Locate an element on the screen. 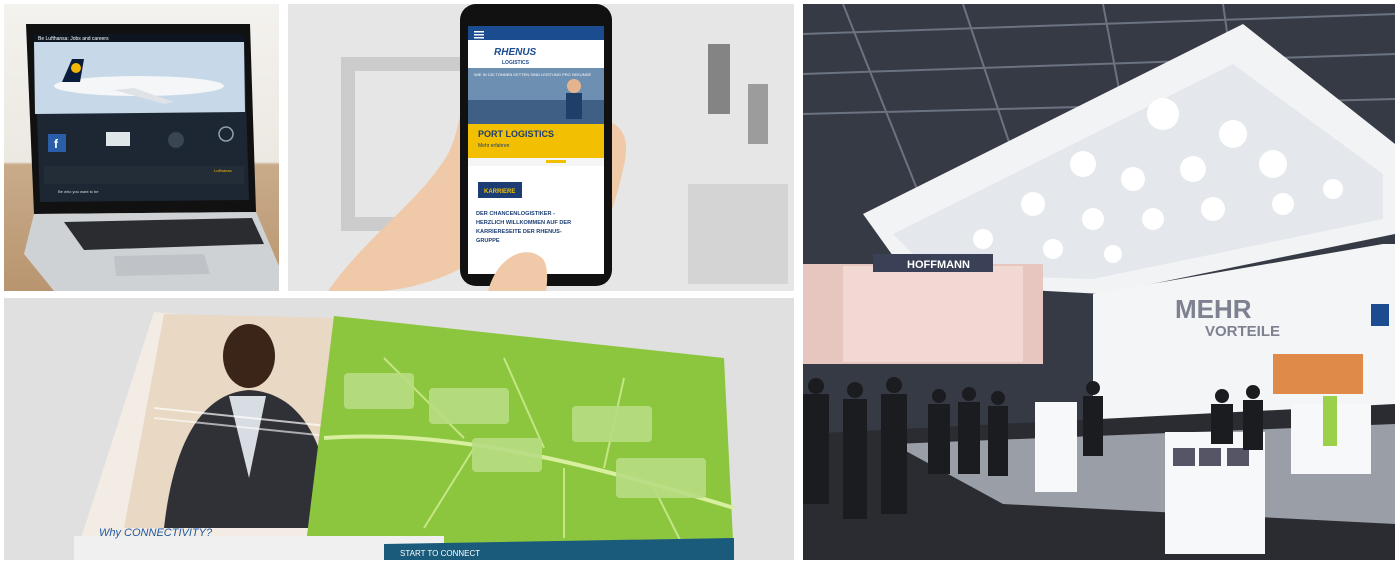 The height and width of the screenshot is (562, 1399). karriere-button-label: KARRIERE is located at coordinates (499, 192).